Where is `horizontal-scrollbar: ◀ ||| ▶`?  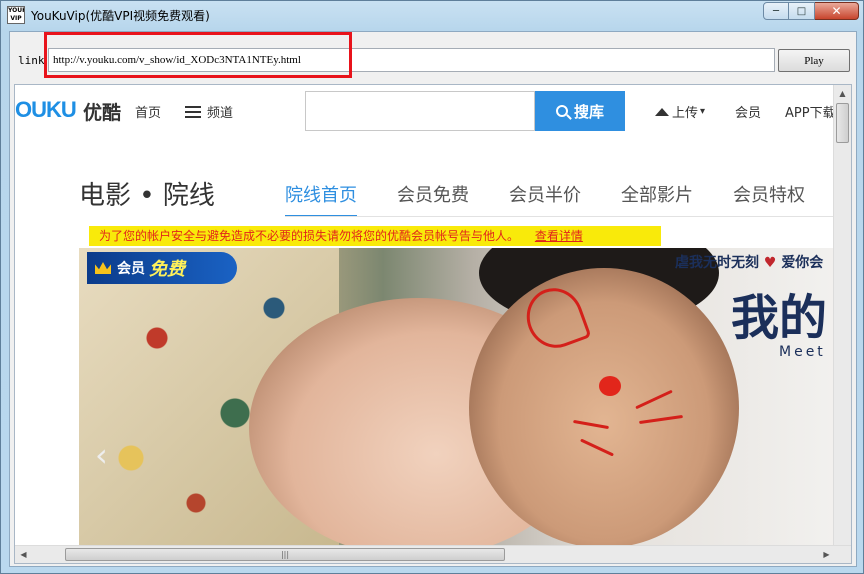
horizontal-scrollbar: ◀ ||| ▶ is located at coordinates (433, 554).